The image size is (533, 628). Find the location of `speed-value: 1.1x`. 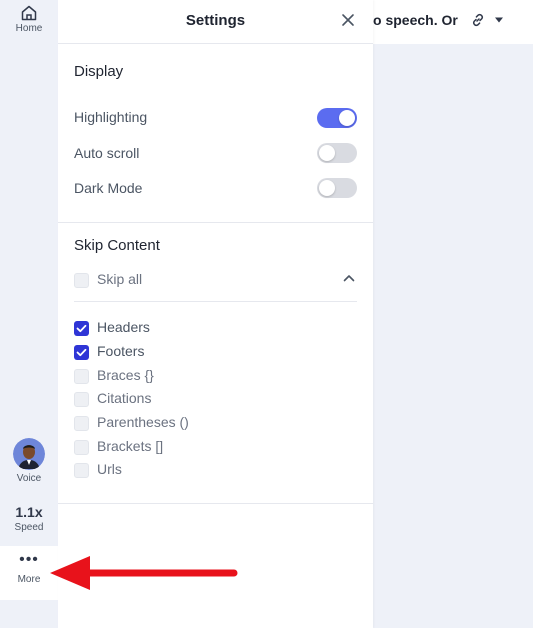

speed-value: 1.1x is located at coordinates (29, 512).